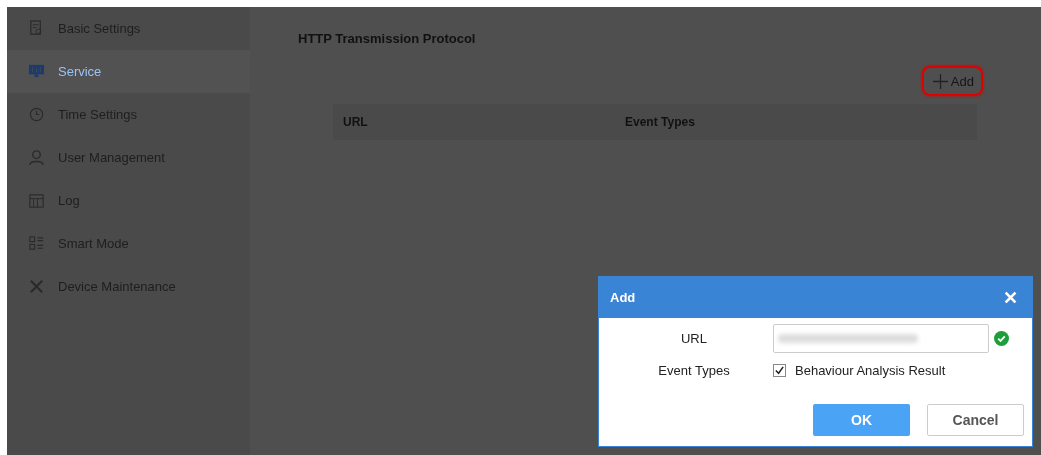 The image size is (1041, 455). I want to click on column-header: URL, so click(355, 122).